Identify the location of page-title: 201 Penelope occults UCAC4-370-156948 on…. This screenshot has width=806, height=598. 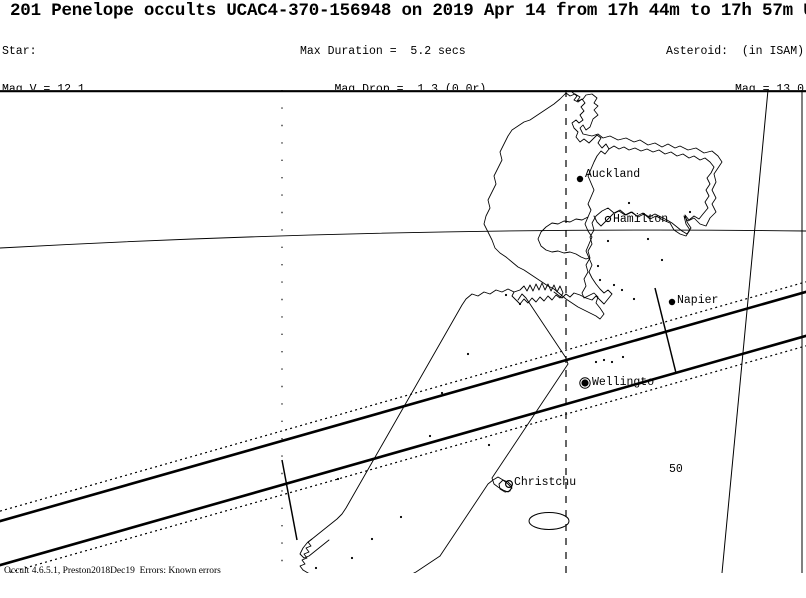
(408, 11).